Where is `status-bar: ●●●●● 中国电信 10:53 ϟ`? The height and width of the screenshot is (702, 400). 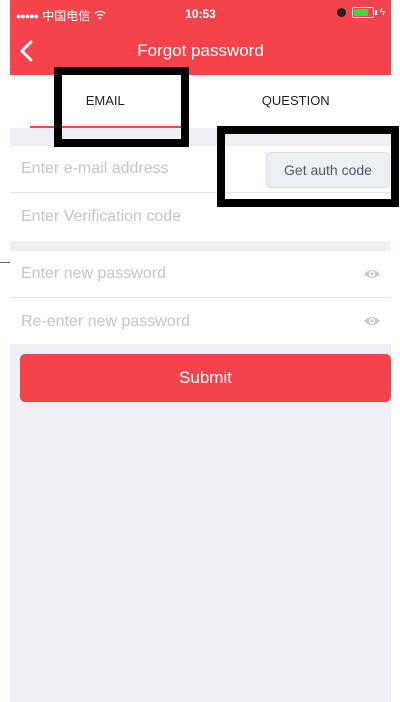
status-bar: ●●●●● 中国电信 10:53 ϟ is located at coordinates (200, 14).